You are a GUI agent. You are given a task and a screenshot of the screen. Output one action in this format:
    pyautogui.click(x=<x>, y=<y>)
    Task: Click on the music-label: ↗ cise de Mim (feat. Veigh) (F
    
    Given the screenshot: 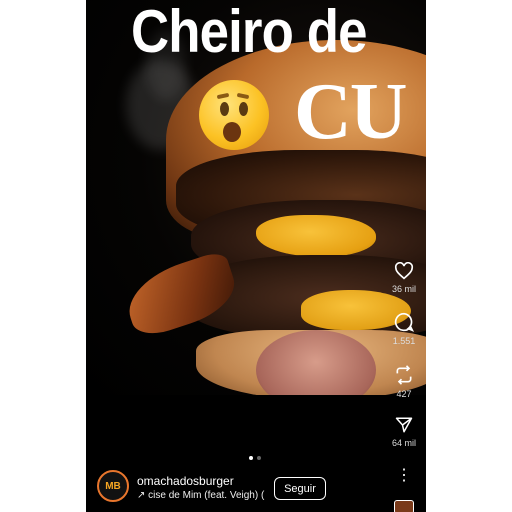 What is the action you would take?
    pyautogui.click(x=201, y=495)
    